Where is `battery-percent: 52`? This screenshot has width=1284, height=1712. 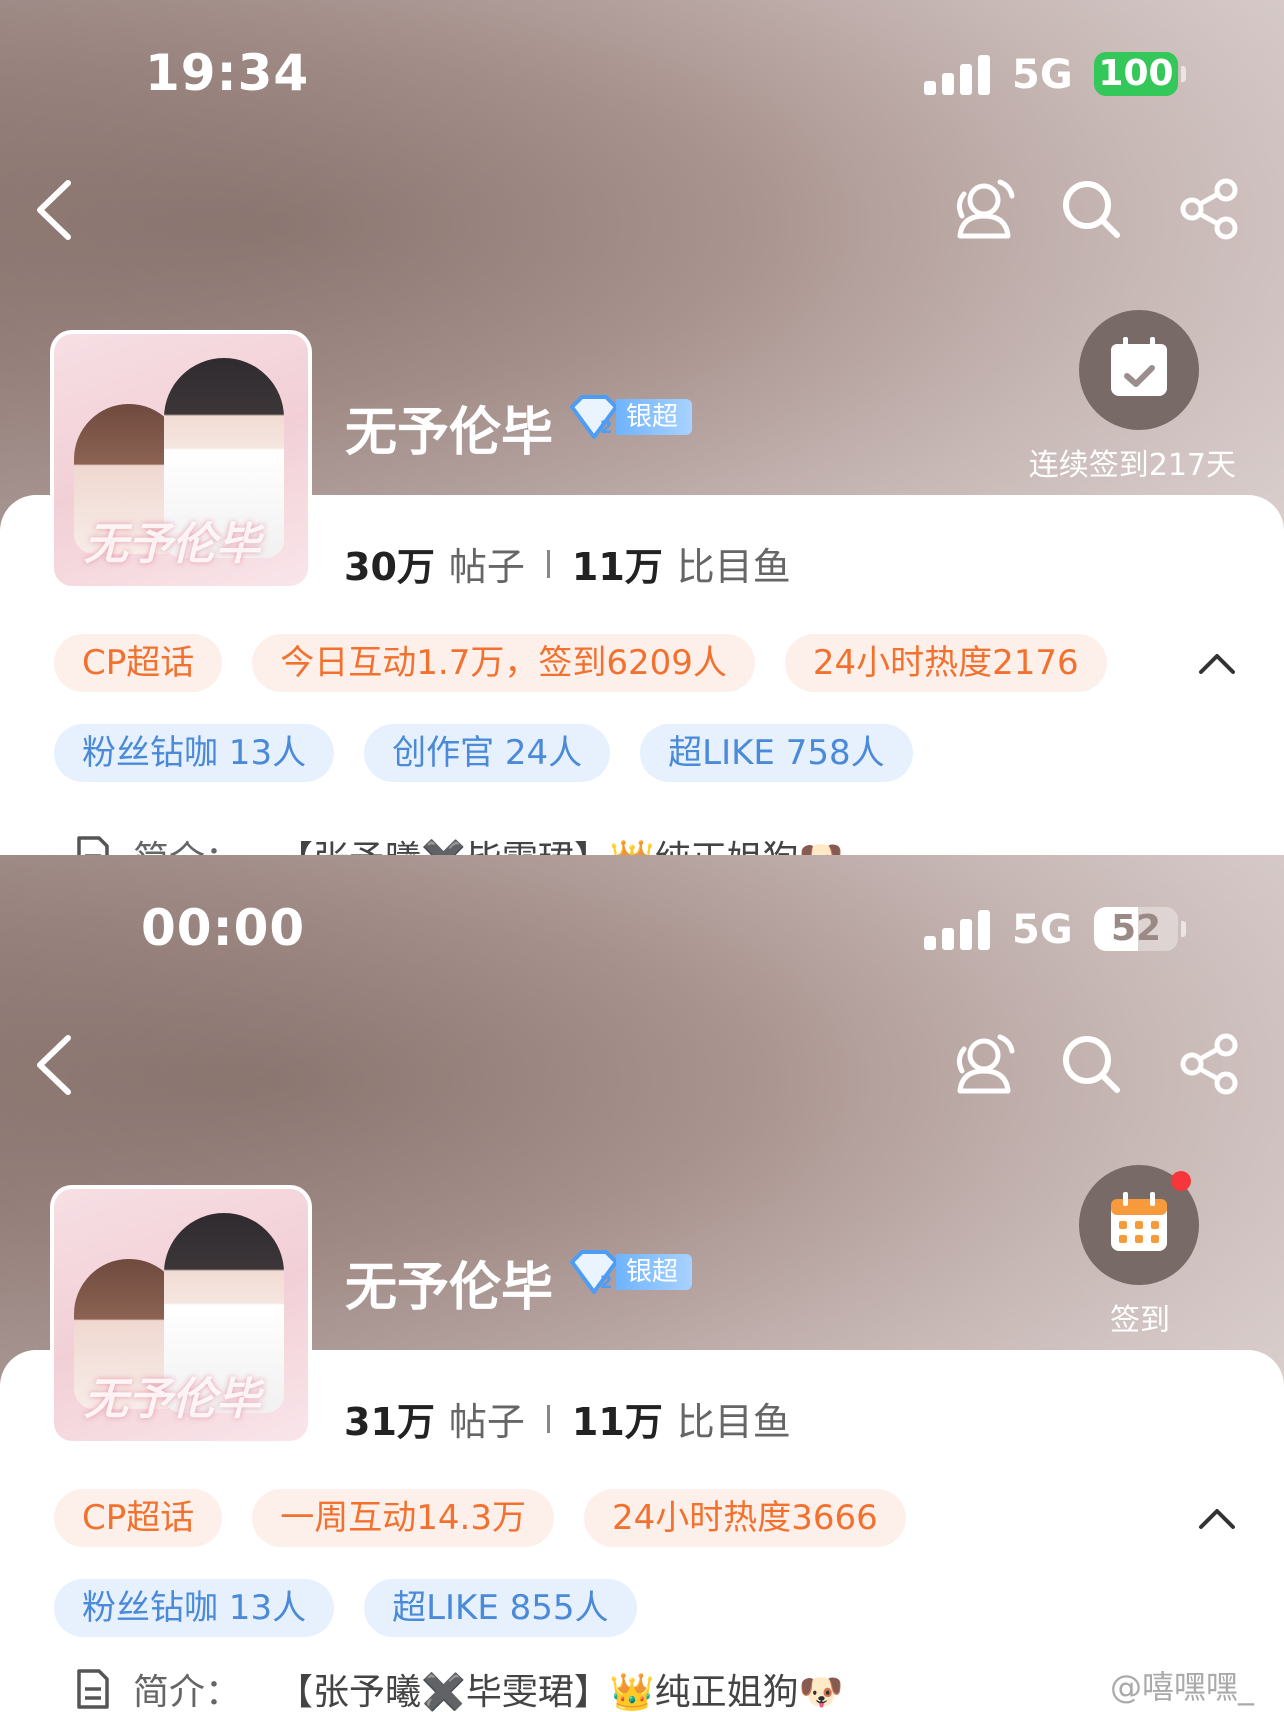
battery-percent: 52 is located at coordinates (1136, 928).